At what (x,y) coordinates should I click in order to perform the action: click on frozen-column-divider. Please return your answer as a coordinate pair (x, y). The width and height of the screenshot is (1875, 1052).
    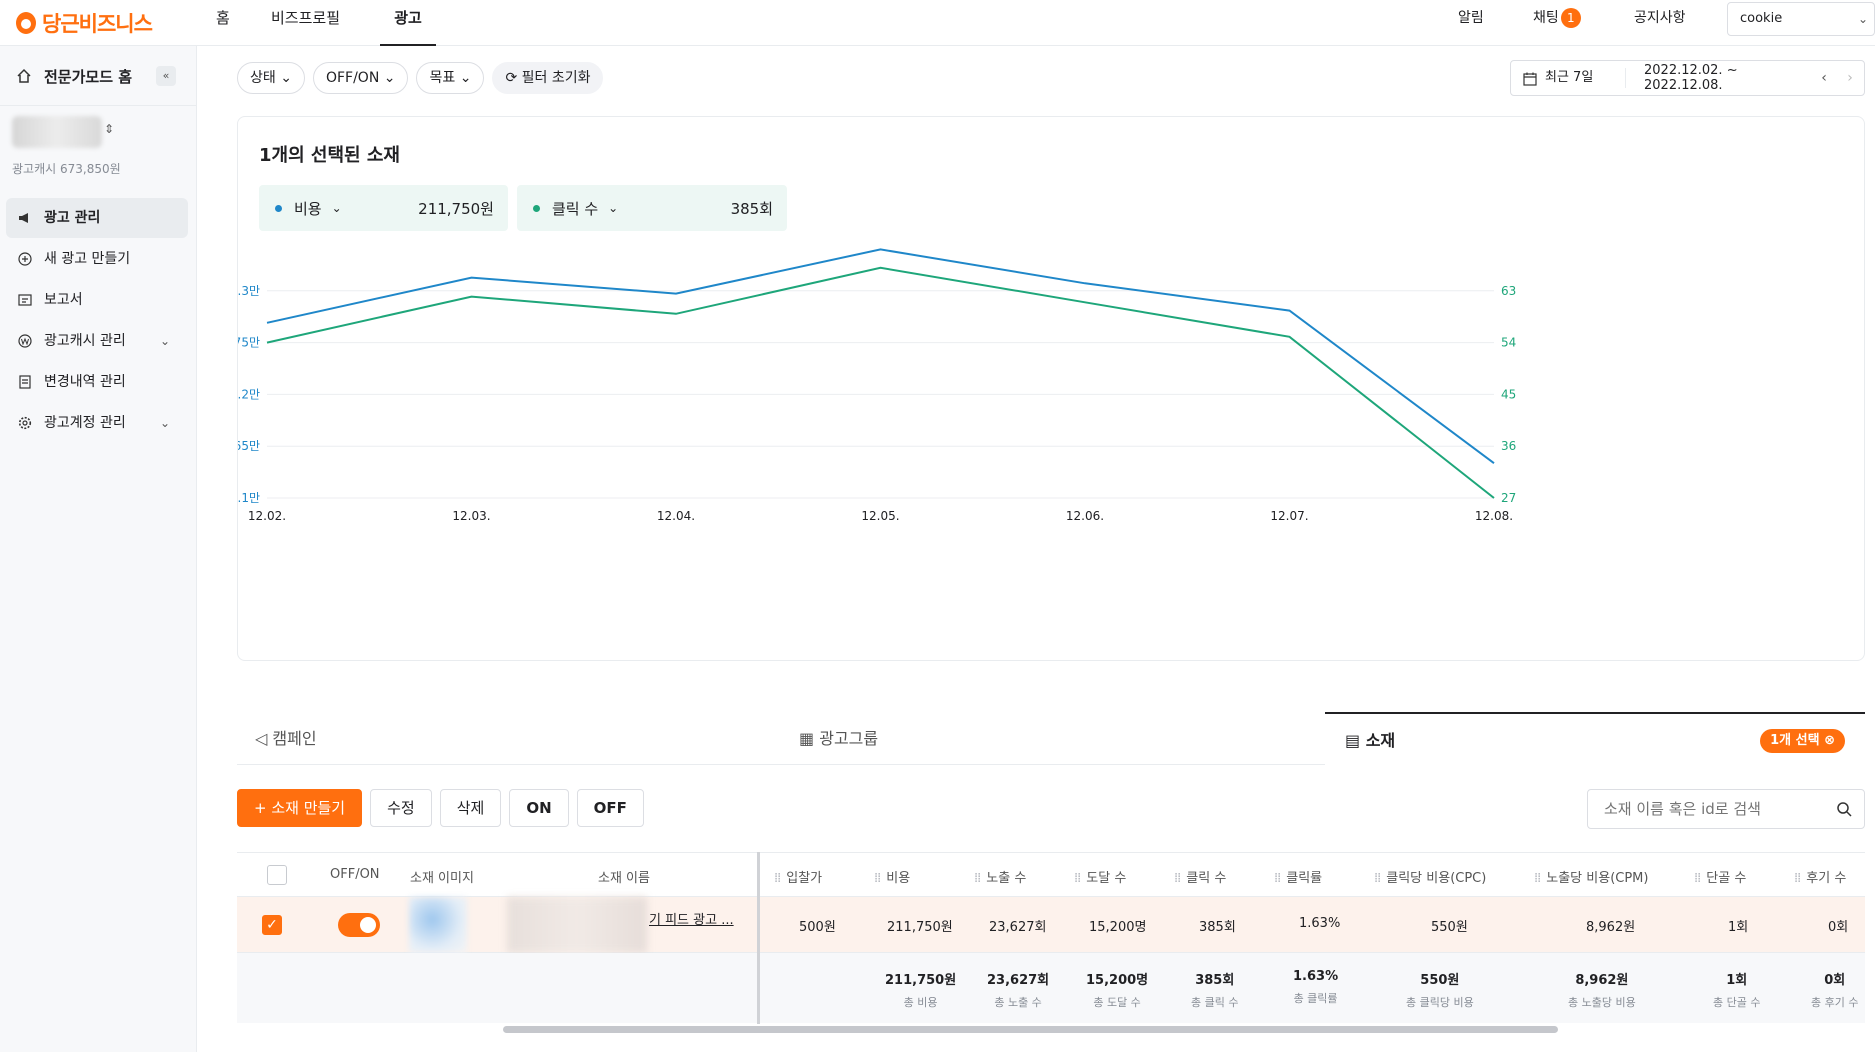
    Looking at the image, I should click on (758, 938).